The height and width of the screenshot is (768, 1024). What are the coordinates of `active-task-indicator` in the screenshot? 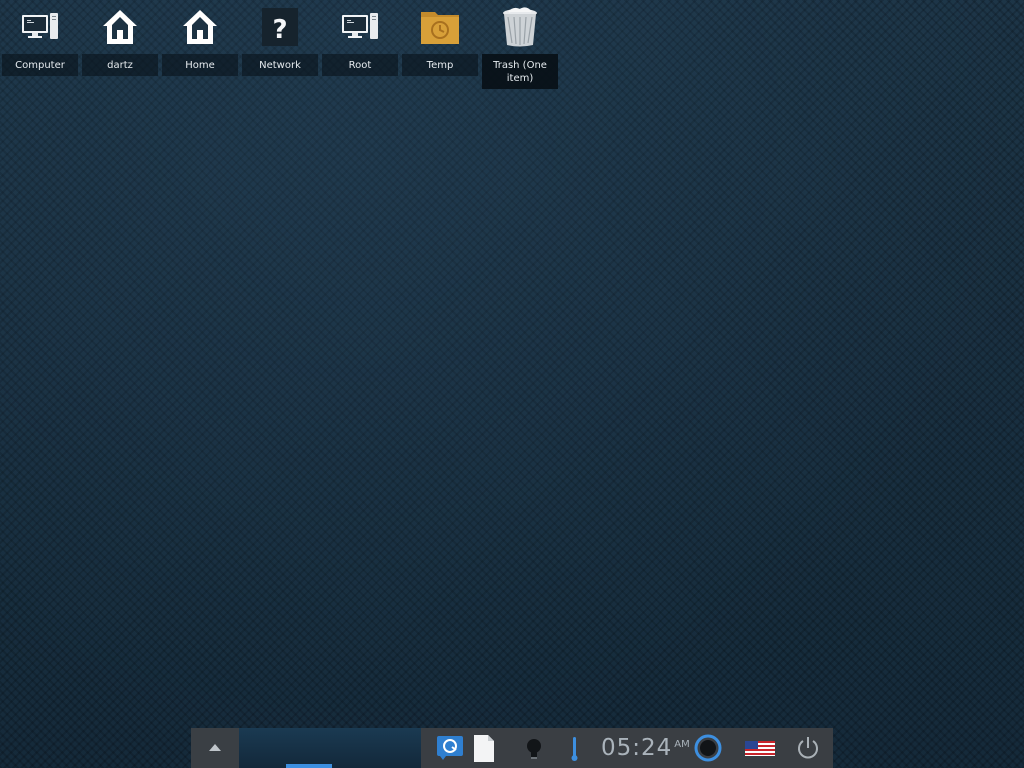 It's located at (309, 766).